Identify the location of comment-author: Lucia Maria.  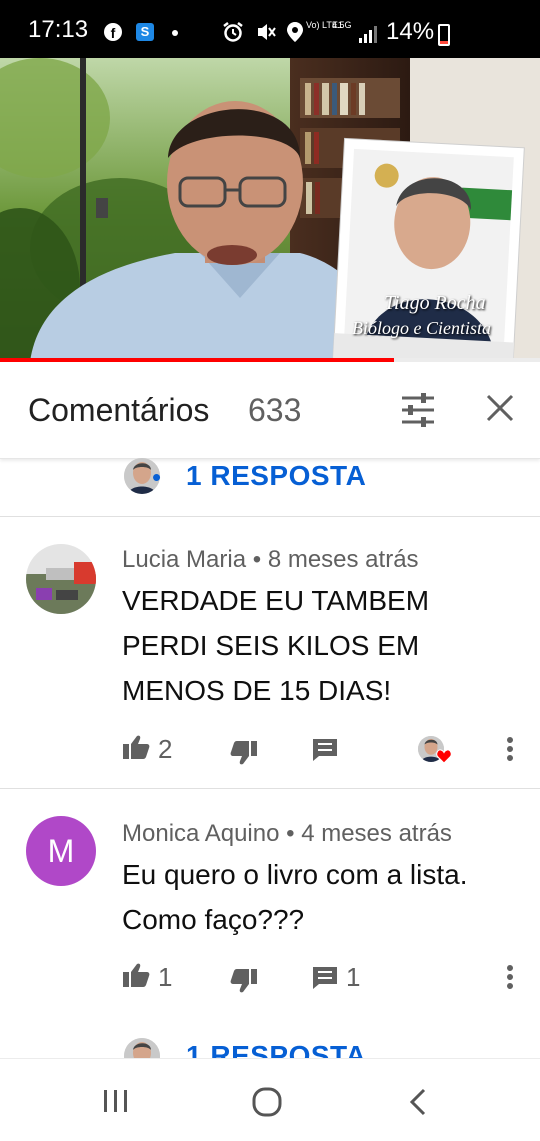
(184, 559).